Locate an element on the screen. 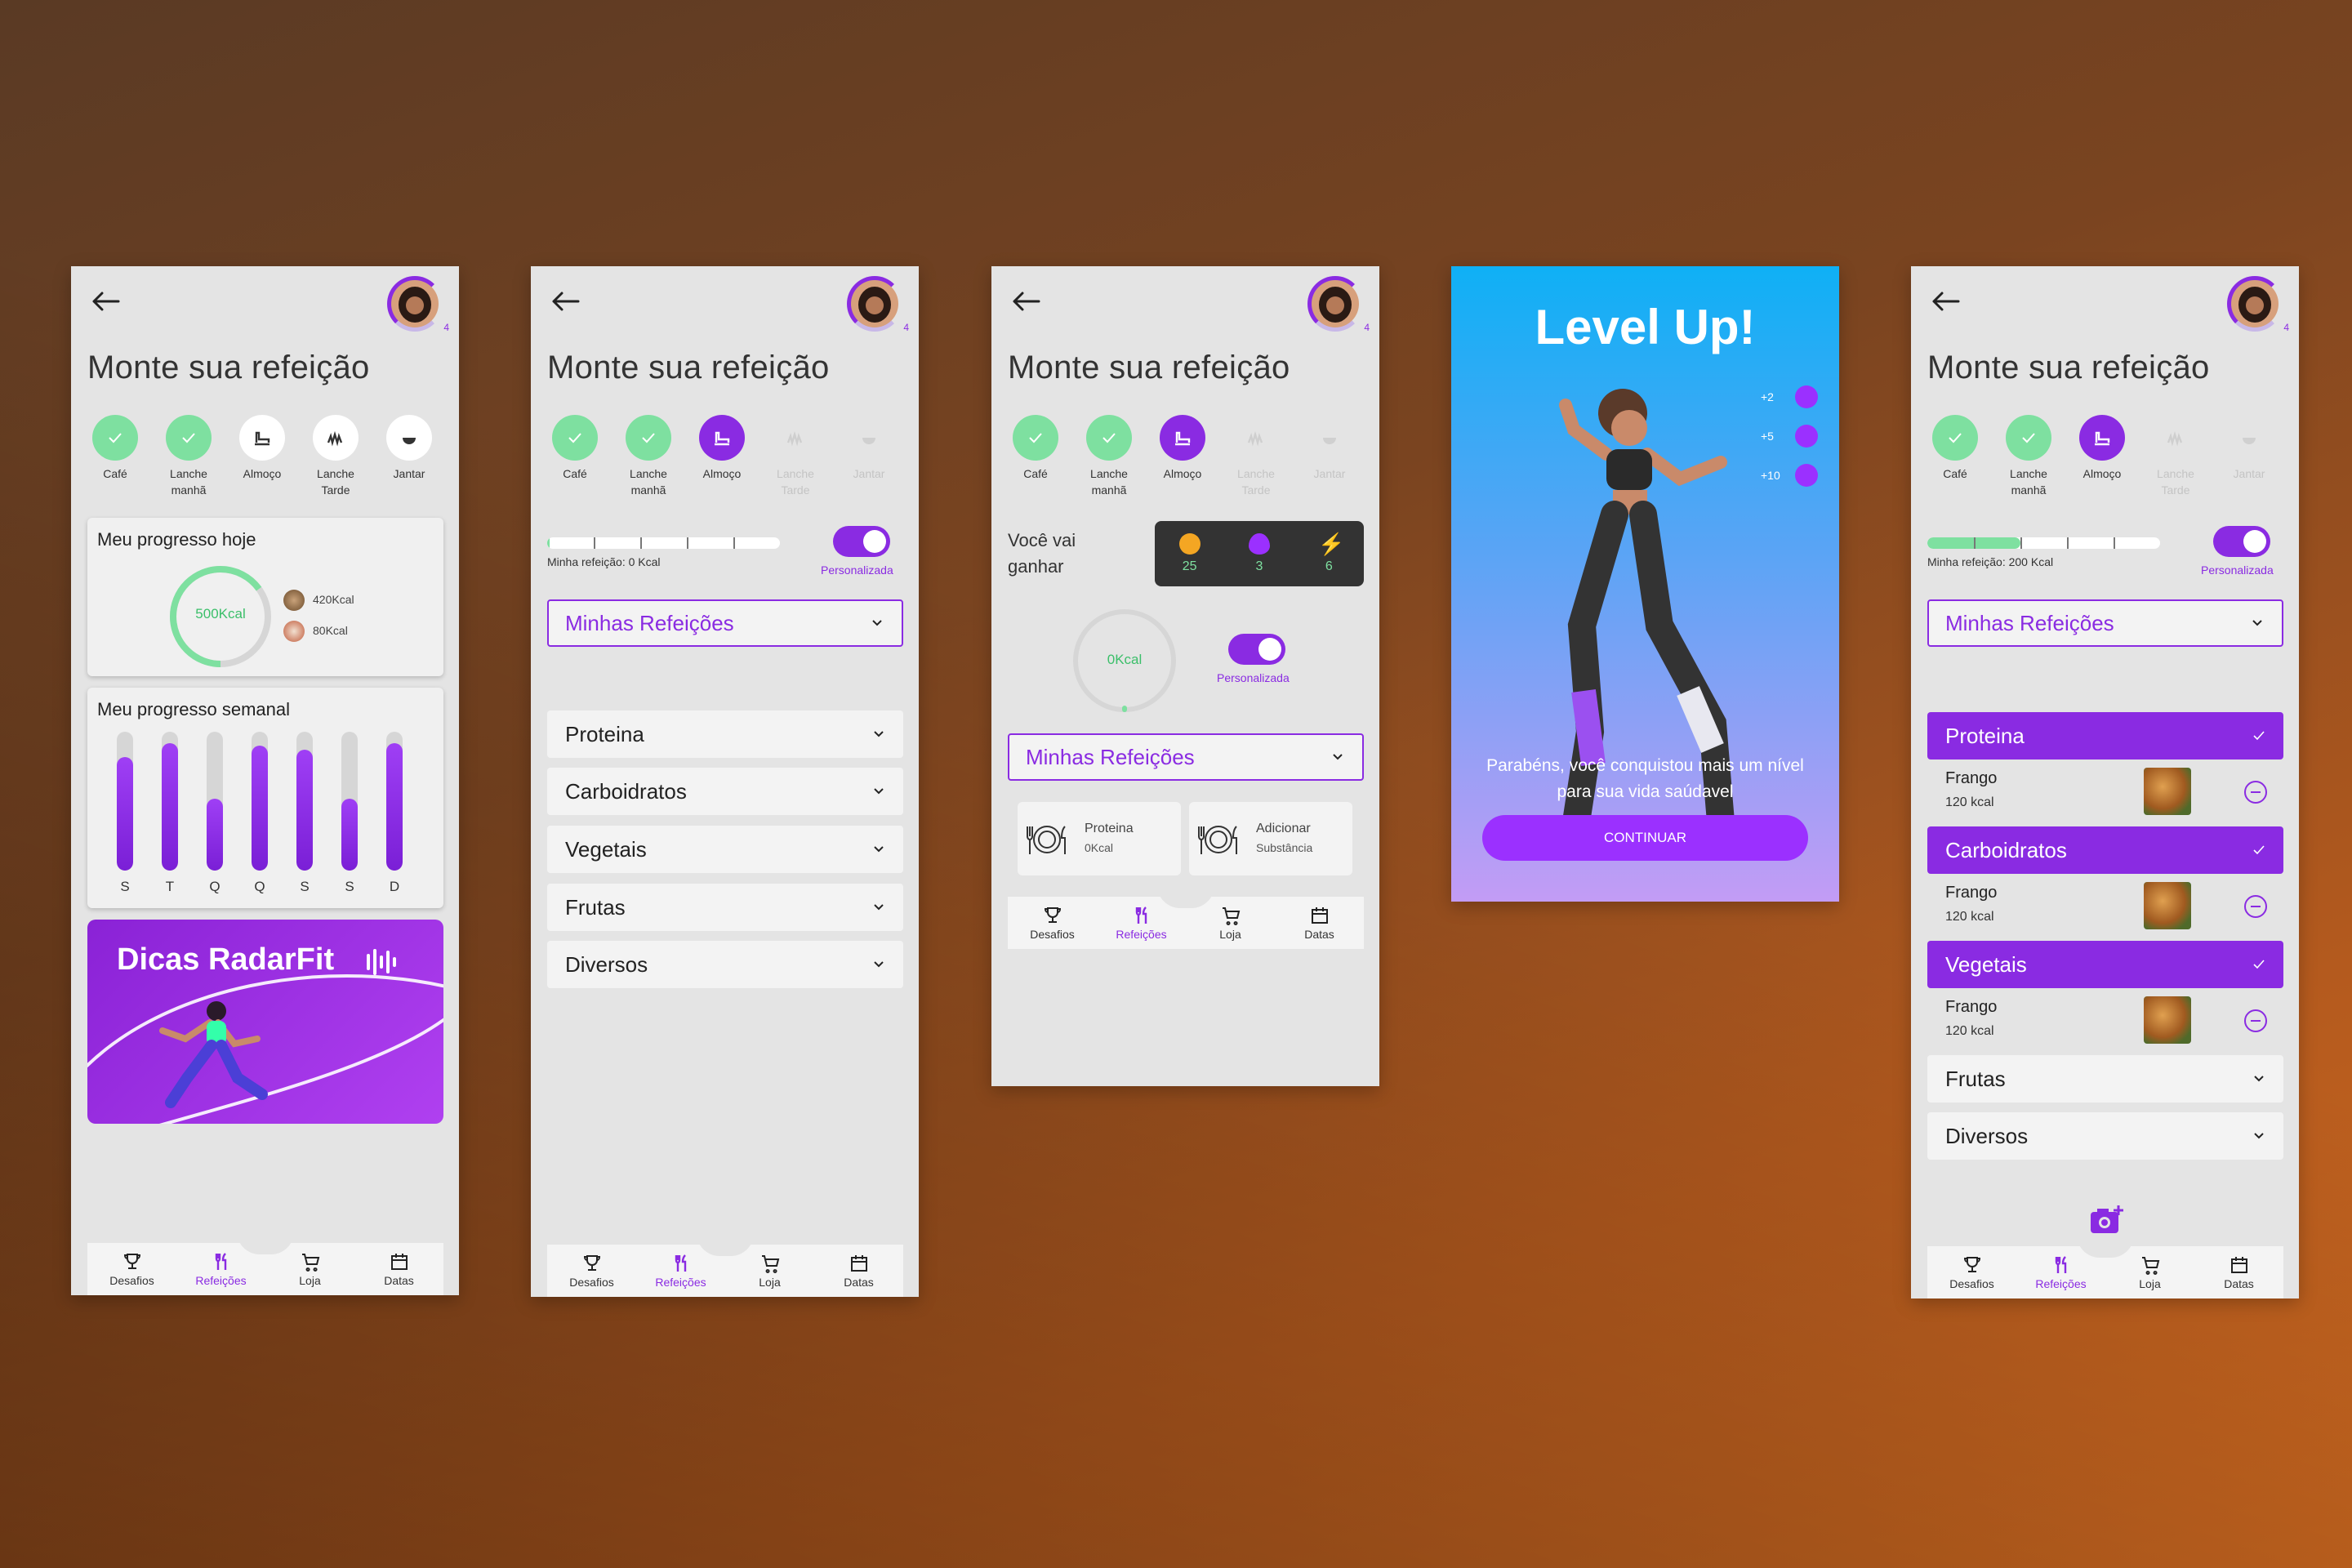 This screenshot has width=2352, height=1568. bowl-icon is located at coordinates (1329, 438).